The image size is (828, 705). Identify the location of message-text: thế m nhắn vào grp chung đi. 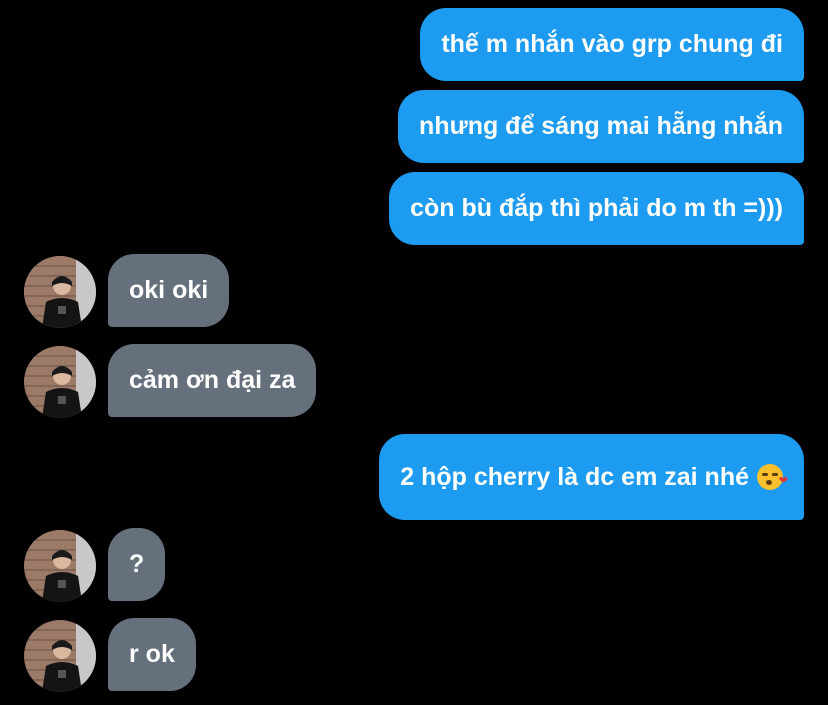
(612, 44).